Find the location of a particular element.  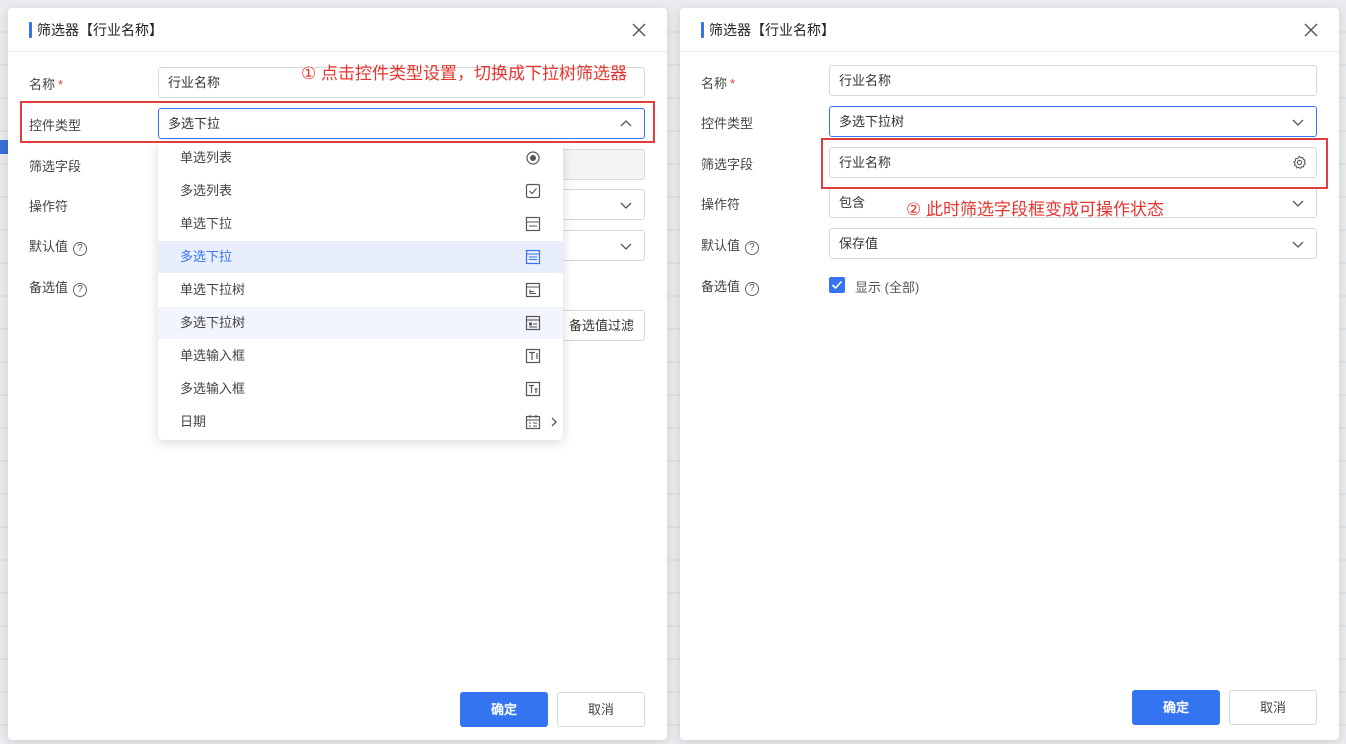

radio-icon is located at coordinates (533, 158).